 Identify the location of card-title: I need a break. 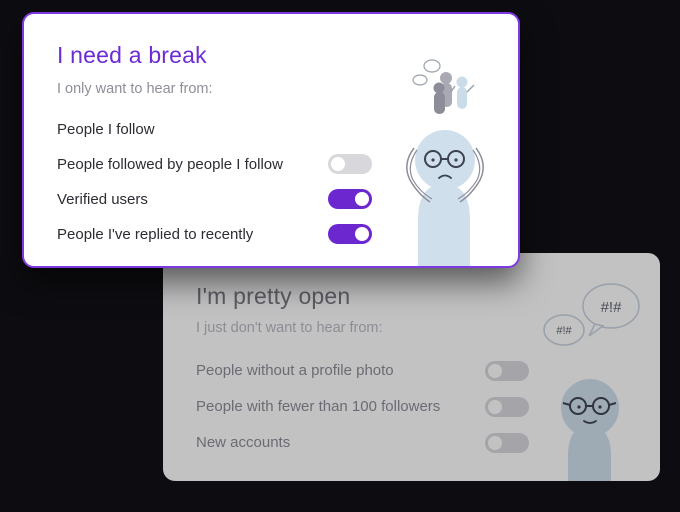
(132, 55).